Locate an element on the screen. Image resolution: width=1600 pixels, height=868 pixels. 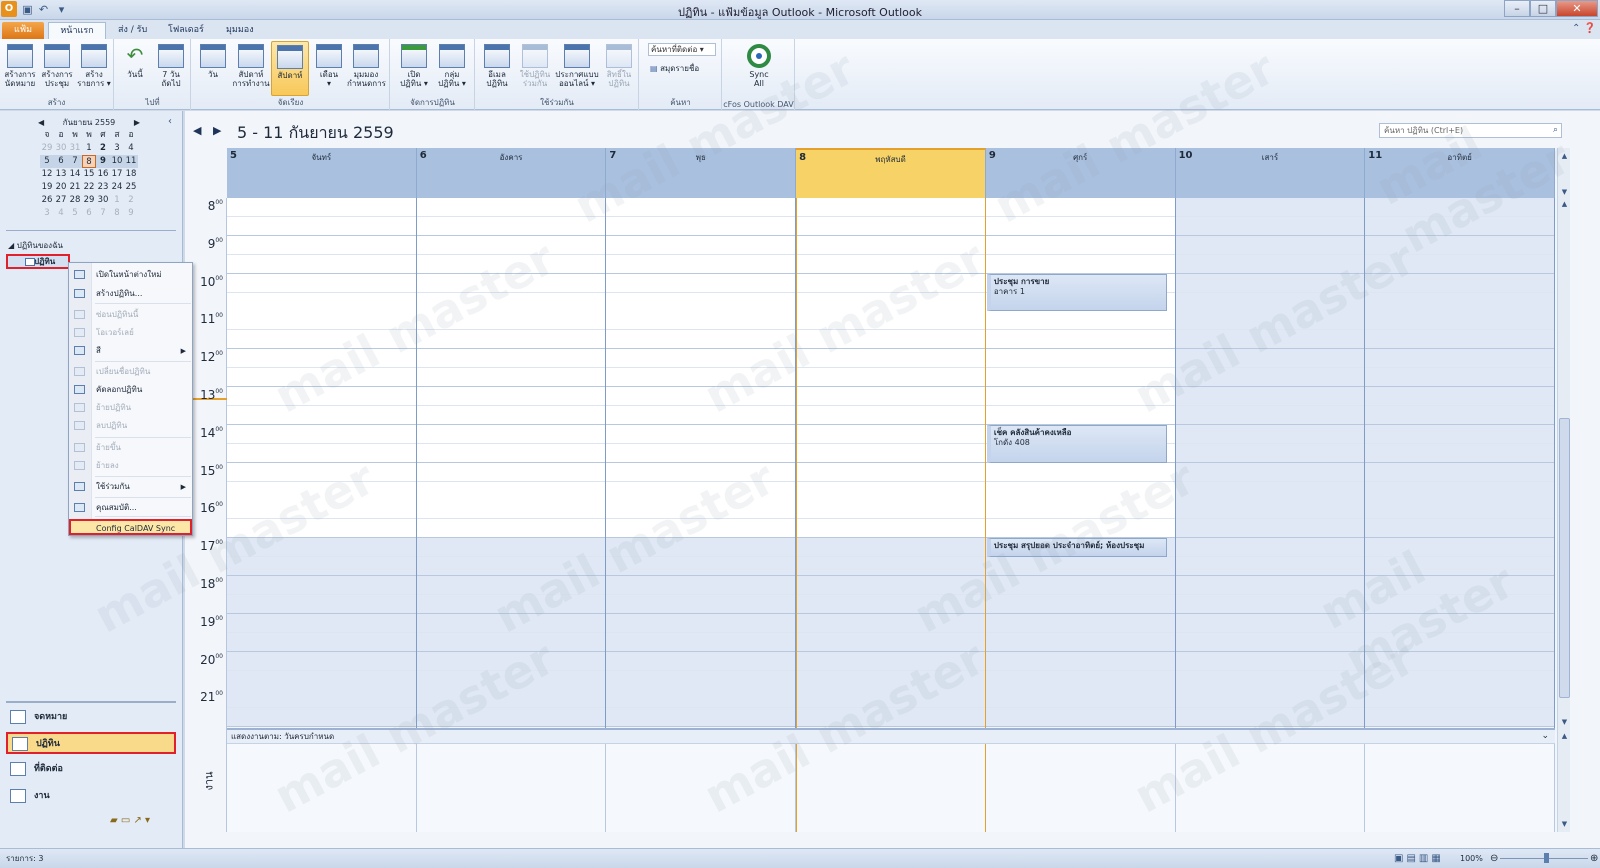
context-menu-item: สี ▶ is located at coordinates (130, 351).